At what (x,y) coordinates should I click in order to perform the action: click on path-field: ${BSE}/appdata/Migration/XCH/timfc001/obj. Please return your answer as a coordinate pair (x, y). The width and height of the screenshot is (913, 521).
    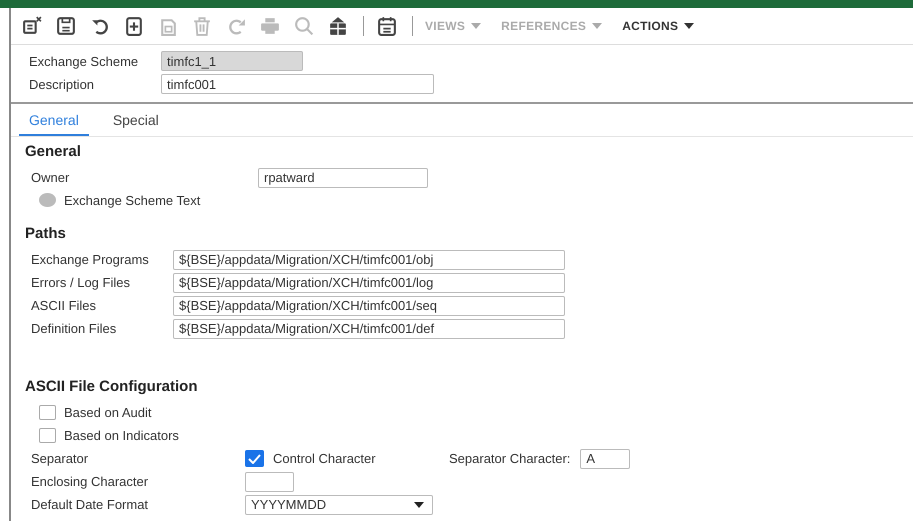
    Looking at the image, I should click on (369, 260).